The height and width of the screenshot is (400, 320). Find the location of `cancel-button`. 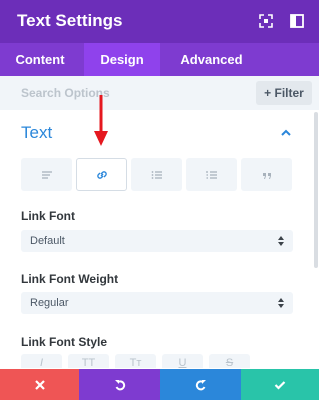

cancel-button is located at coordinates (39, 384).